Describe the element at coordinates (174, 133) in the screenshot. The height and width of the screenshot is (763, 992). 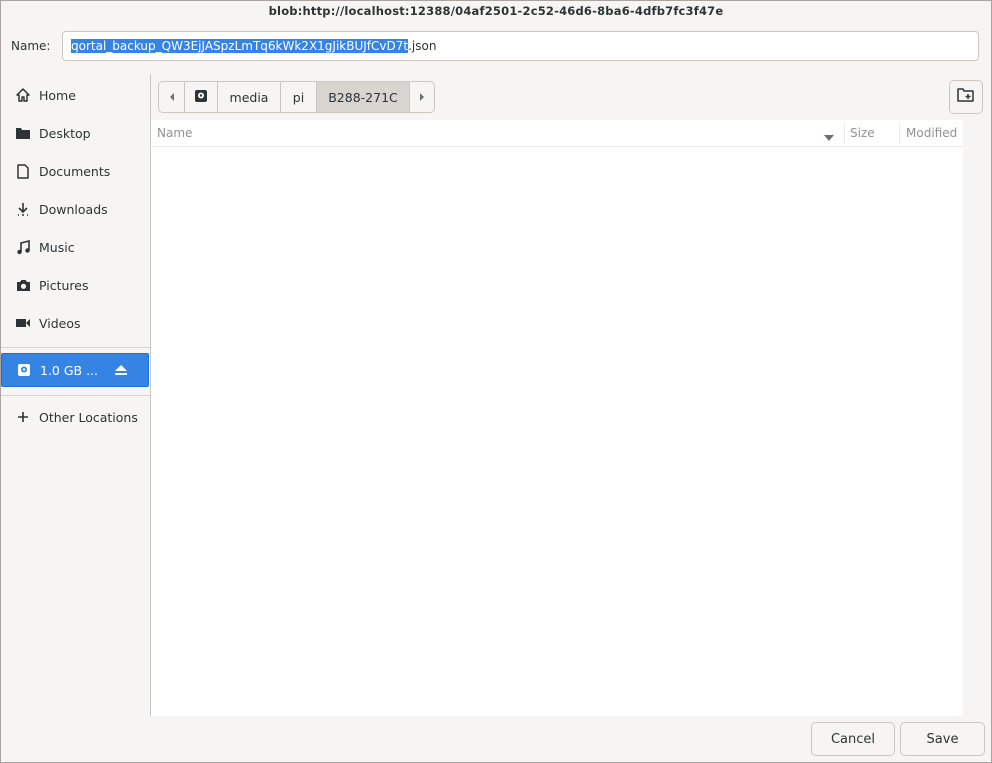
I see `column-name: Name` at that location.